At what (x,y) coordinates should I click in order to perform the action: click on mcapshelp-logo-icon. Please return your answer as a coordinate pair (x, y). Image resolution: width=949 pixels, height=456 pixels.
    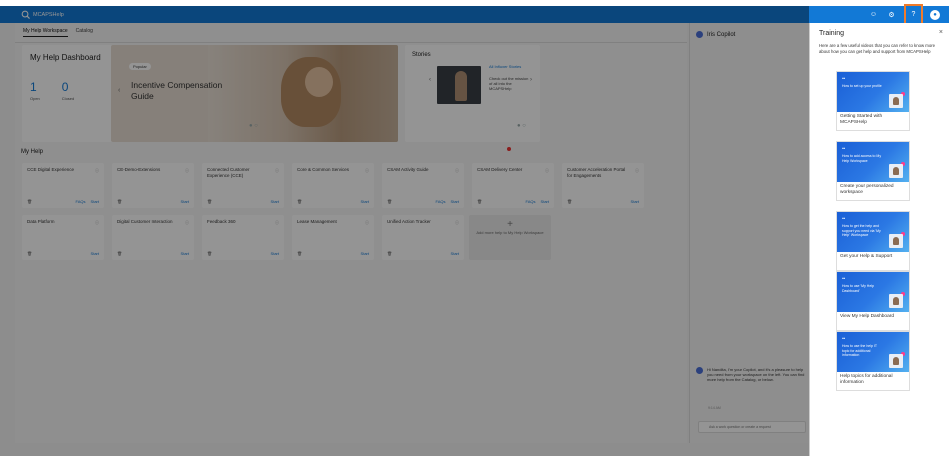
    Looking at the image, I should click on (25, 15).